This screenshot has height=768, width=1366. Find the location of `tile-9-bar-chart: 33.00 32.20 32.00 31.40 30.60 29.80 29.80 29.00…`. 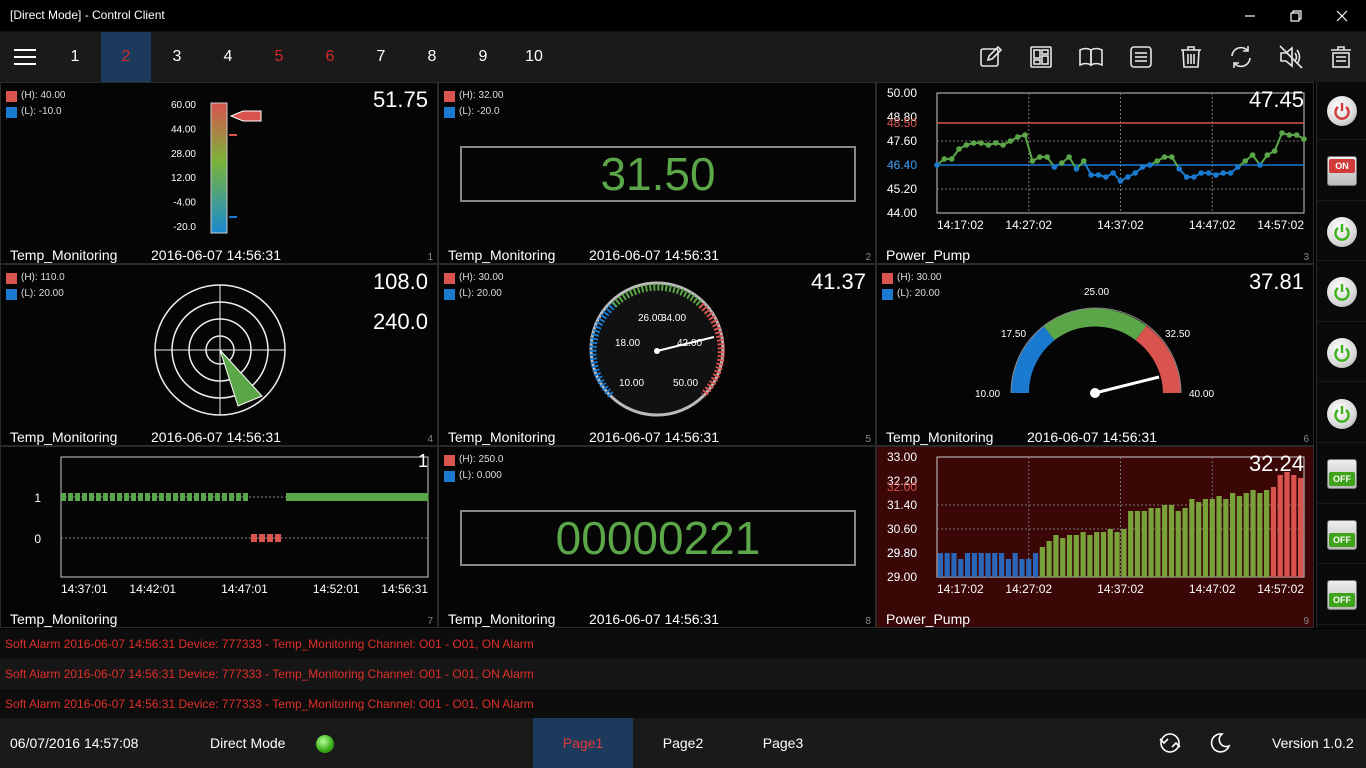

tile-9-bar-chart: 33.00 32.20 32.00 31.40 30.60 29.80 29.80 29.00… is located at coordinates (1095, 537).